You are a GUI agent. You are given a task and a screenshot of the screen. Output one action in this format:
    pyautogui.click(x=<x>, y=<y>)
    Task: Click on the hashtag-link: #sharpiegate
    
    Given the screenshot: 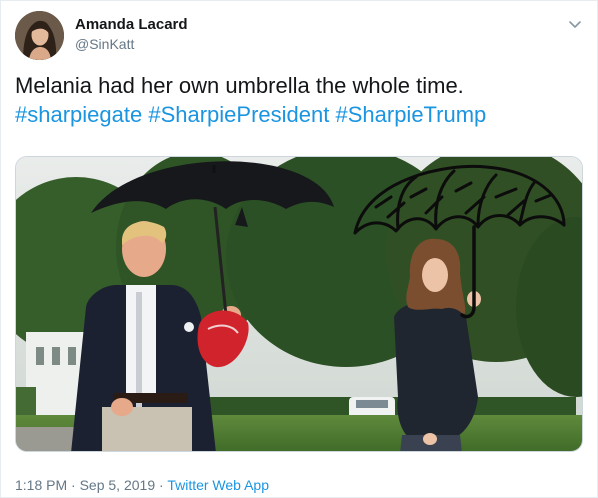 What is the action you would take?
    pyautogui.click(x=78, y=114)
    